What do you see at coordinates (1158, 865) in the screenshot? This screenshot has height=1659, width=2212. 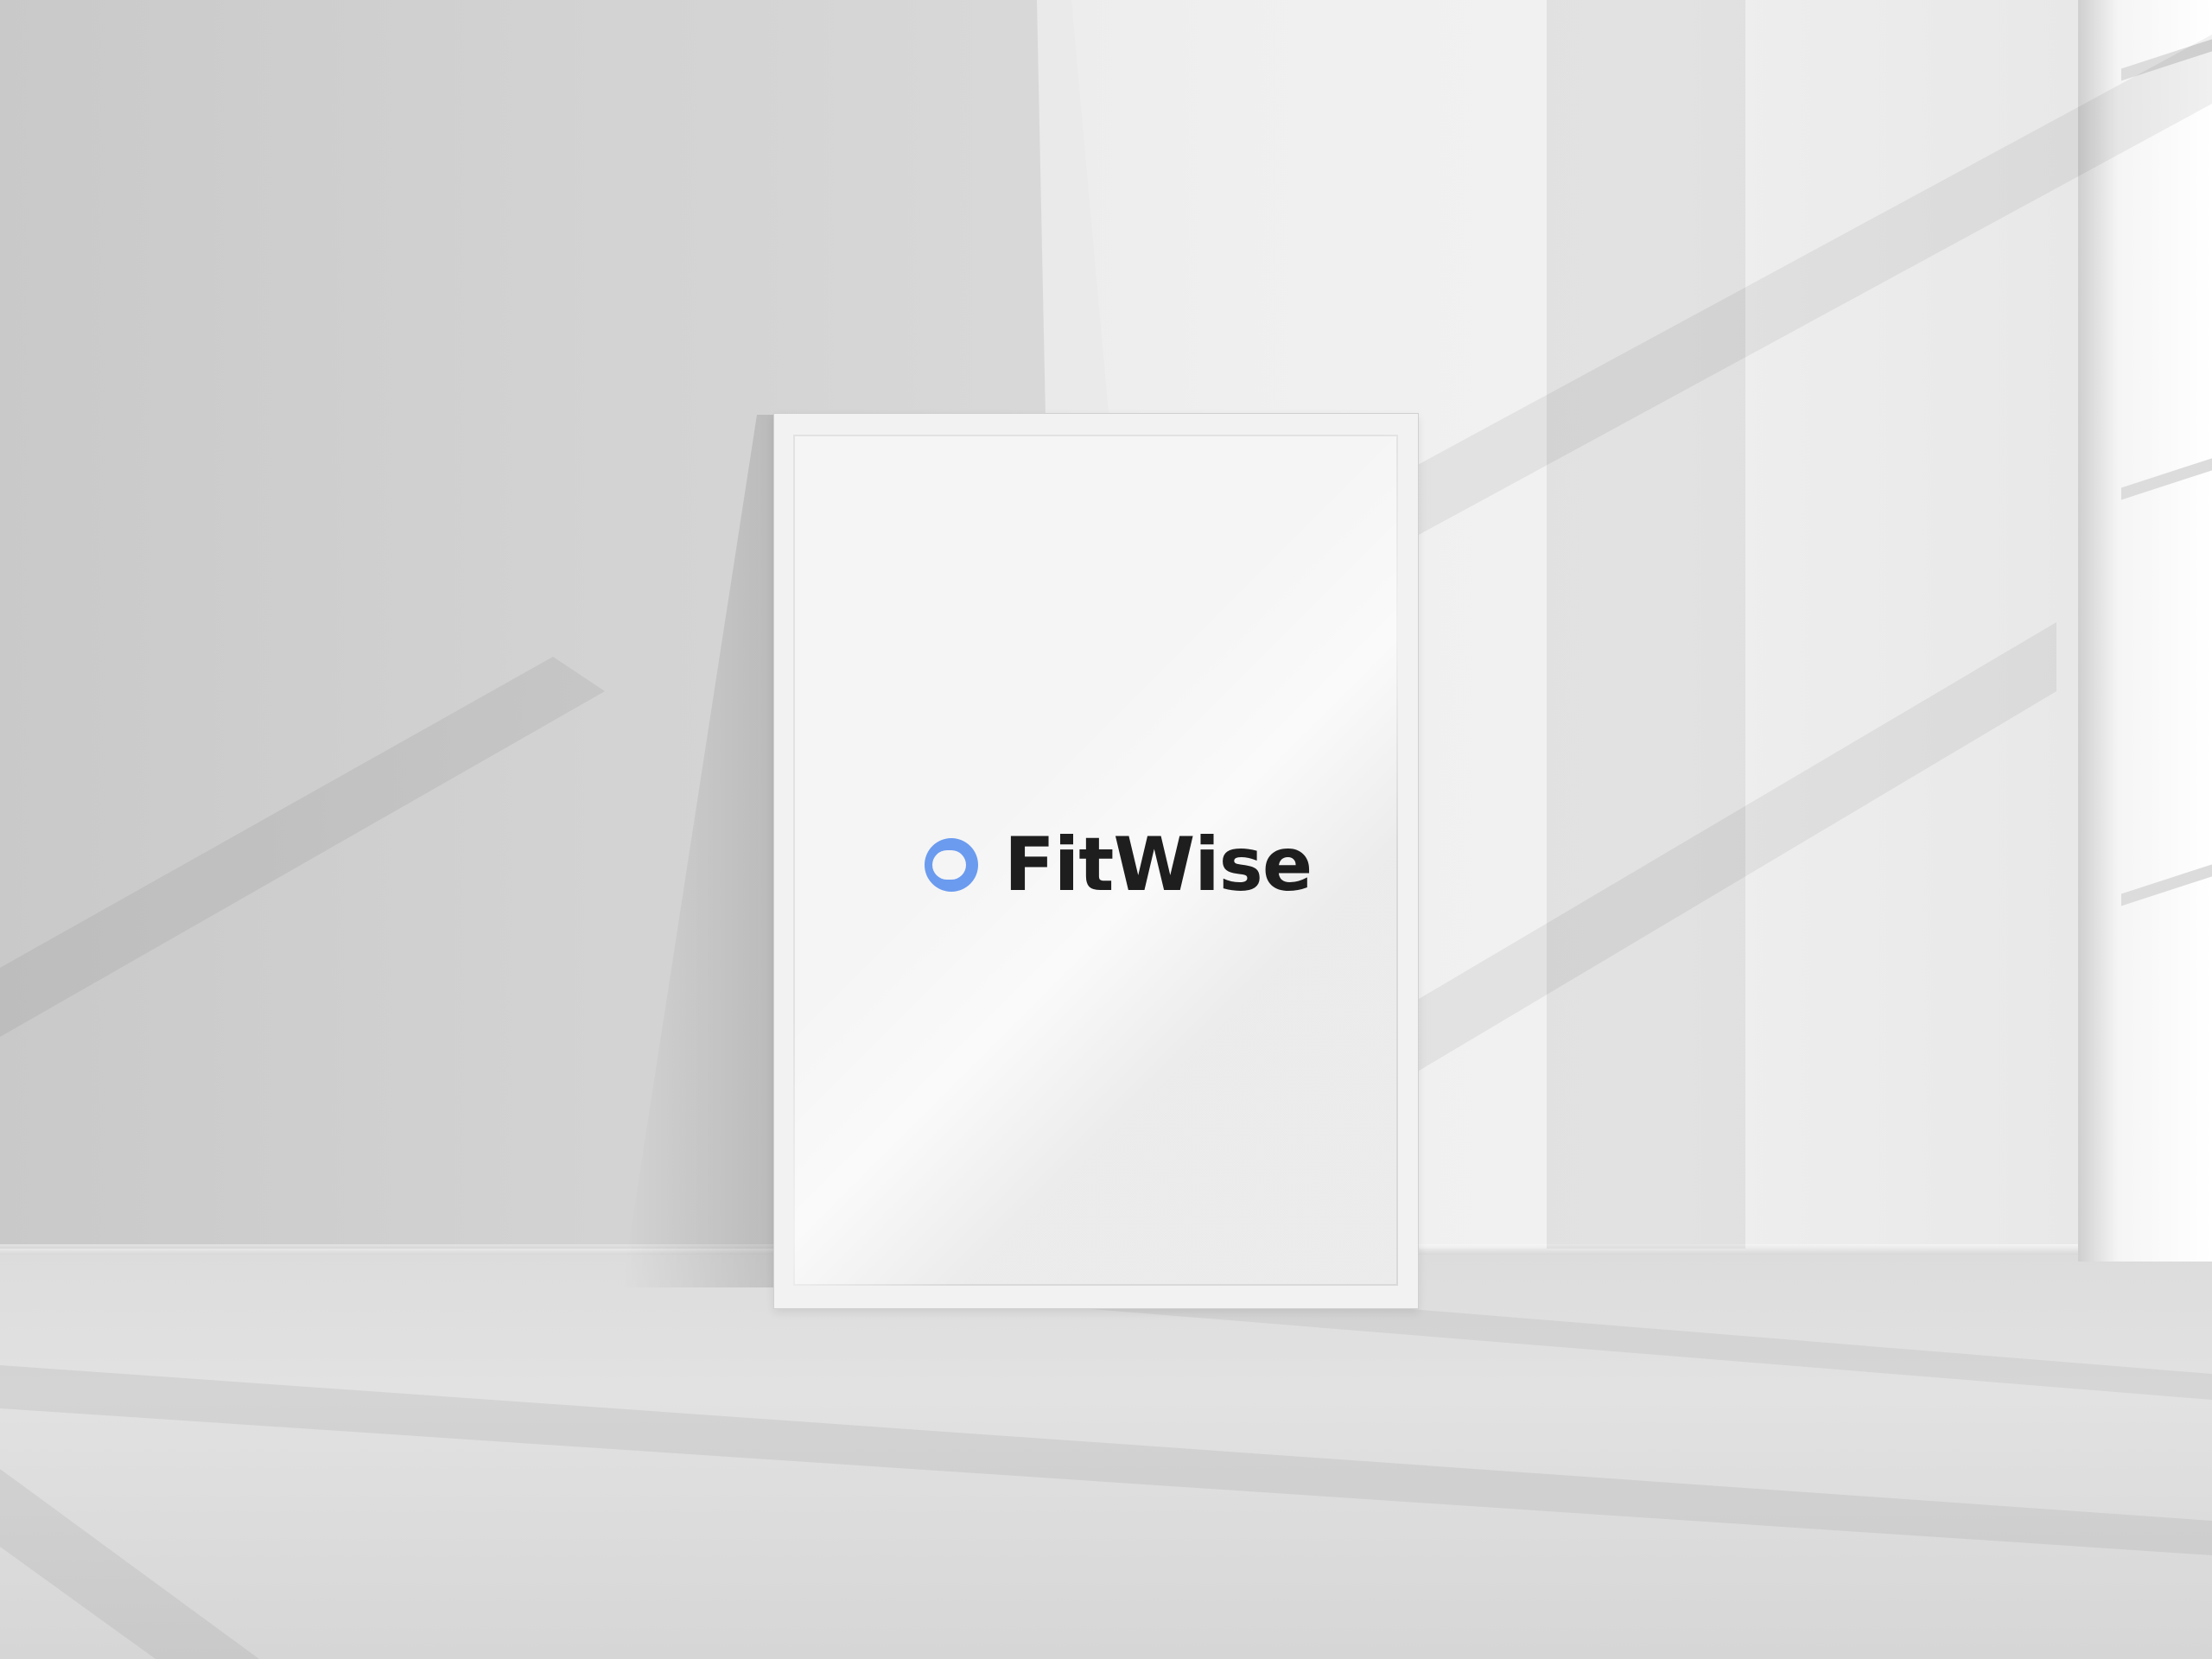 I see `brand-wordmark: FitWise` at bounding box center [1158, 865].